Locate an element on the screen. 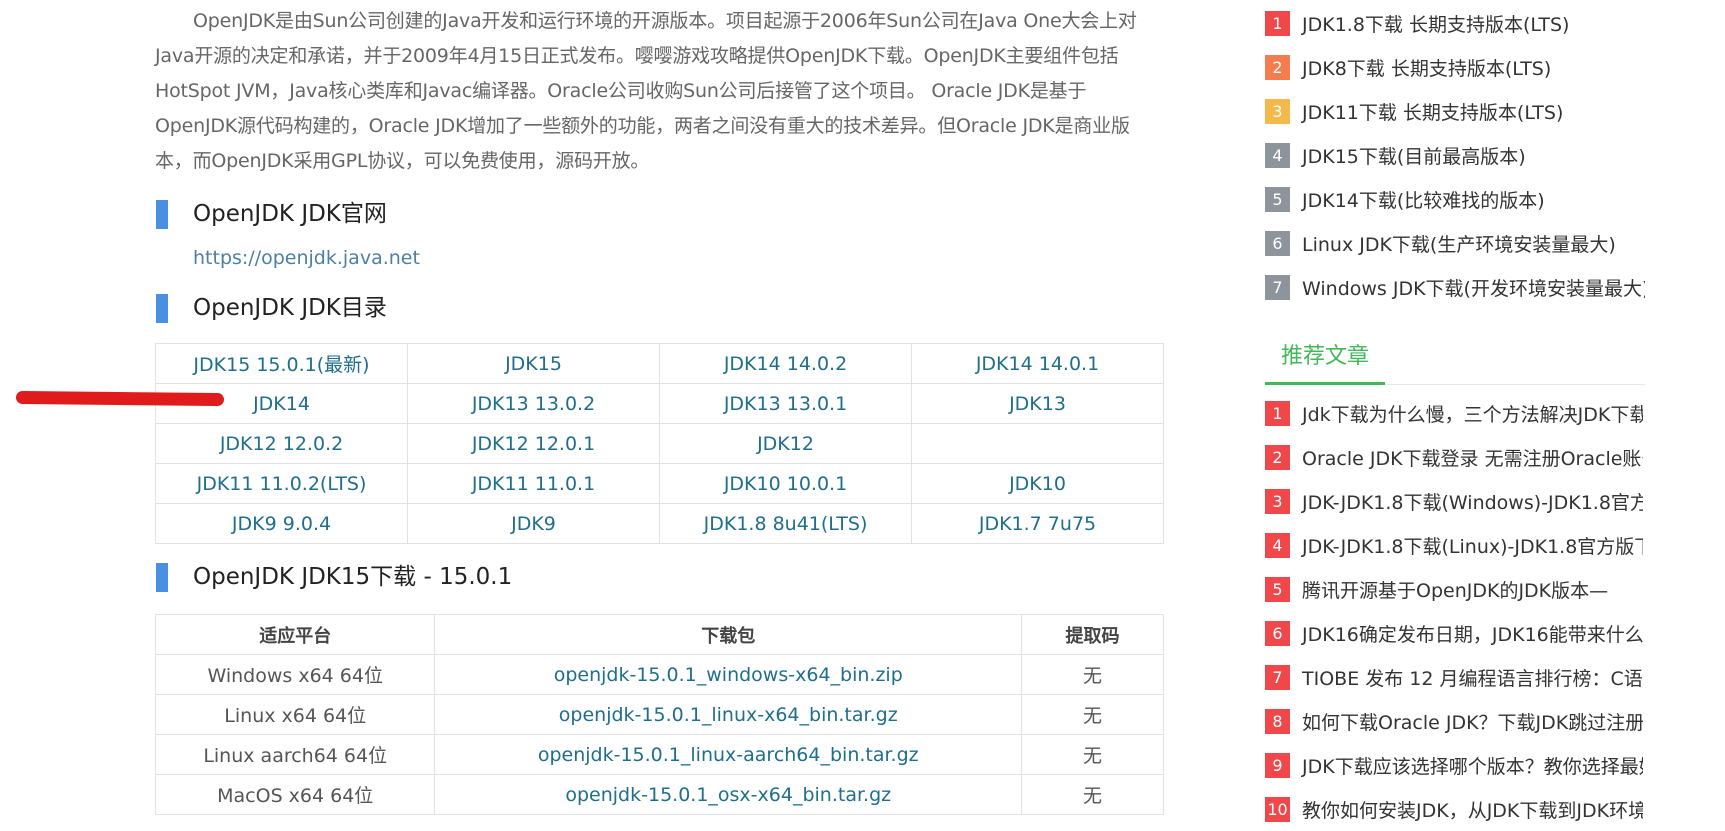 The image size is (1725, 831). recommended-title: 推荐文章 is located at coordinates (1455, 360).